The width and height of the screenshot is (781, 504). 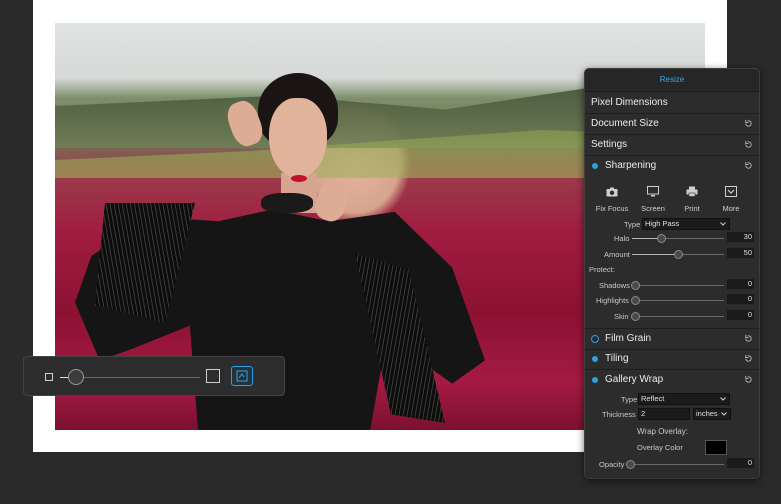 What do you see at coordinates (635, 285) in the screenshot?
I see `shadows-slider-knob` at bounding box center [635, 285].